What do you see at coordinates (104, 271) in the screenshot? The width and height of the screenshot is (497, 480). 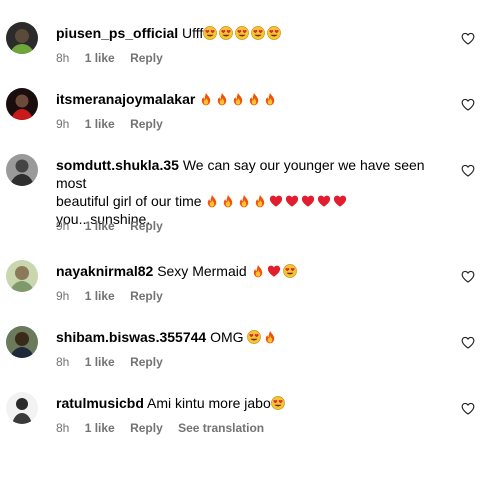 I see `comment-username: nayaknirmal82` at bounding box center [104, 271].